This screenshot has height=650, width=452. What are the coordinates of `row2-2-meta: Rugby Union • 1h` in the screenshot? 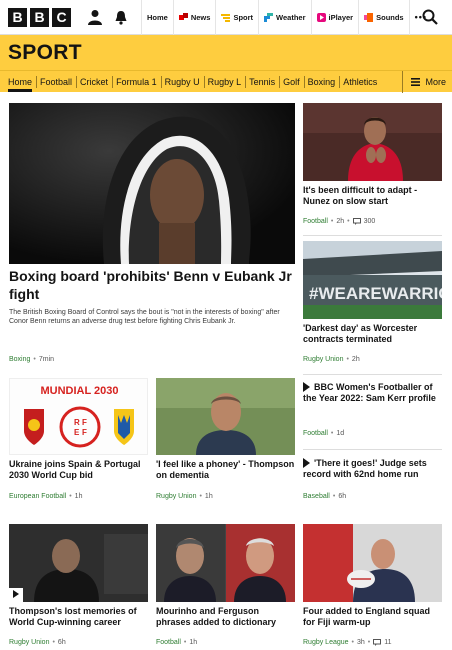 It's located at (184, 496).